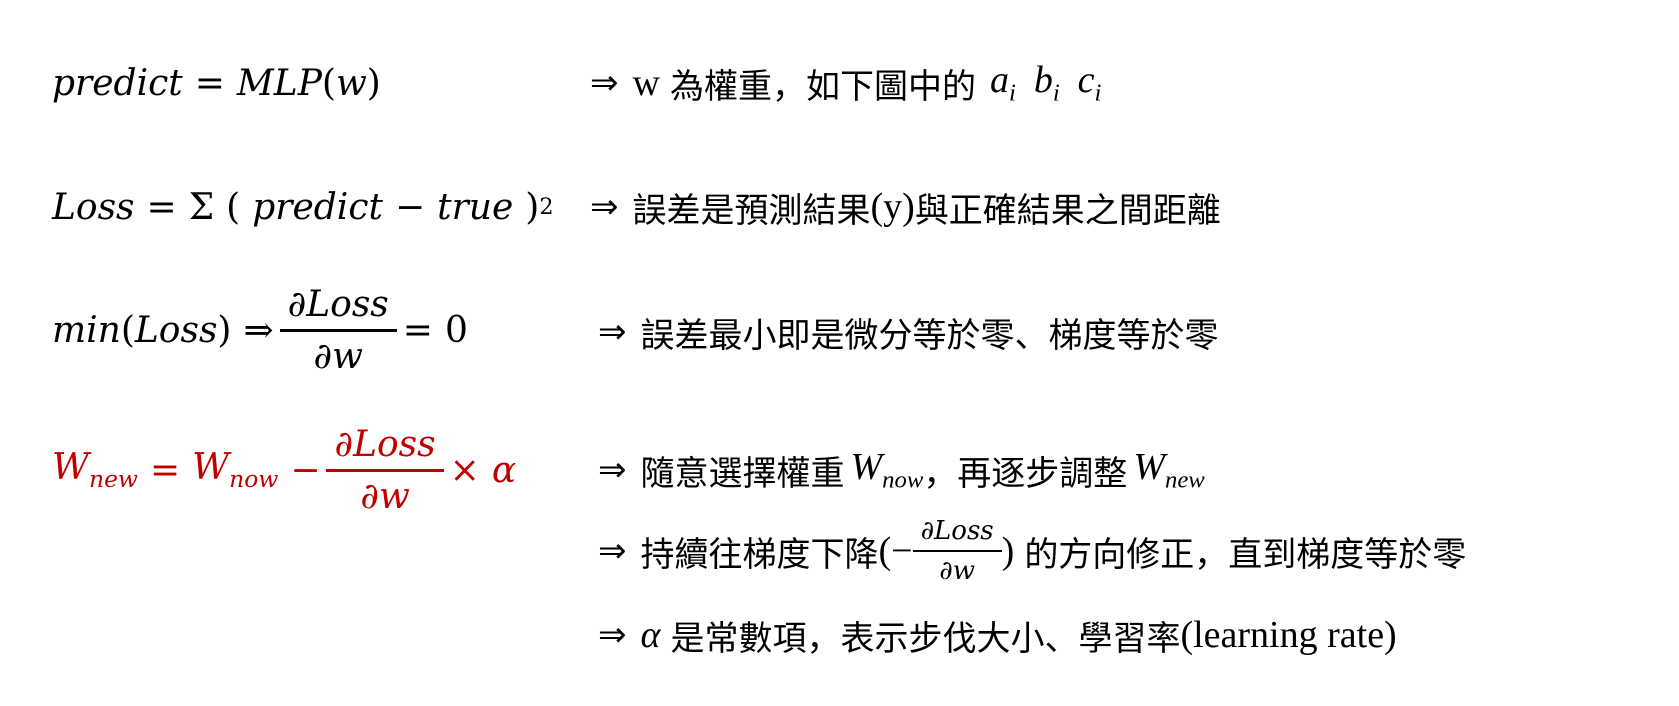 The height and width of the screenshot is (706, 1679). Describe the element at coordinates (751, 210) in the screenshot. I see `note-text-a: 誤差是預測結果` at that location.